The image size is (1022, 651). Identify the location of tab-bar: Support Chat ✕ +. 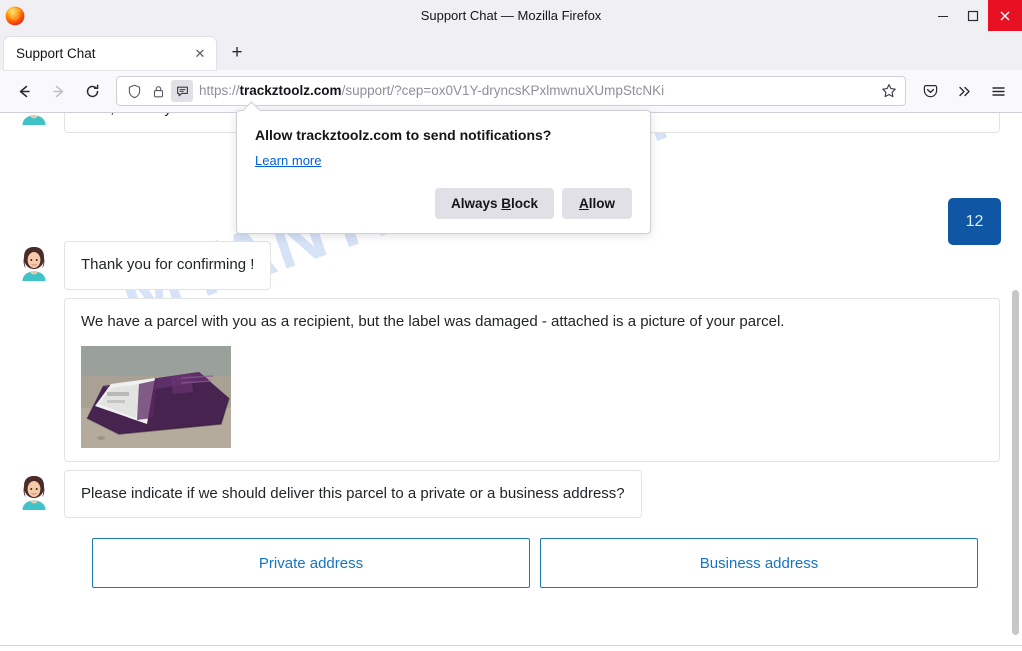
(511, 50).